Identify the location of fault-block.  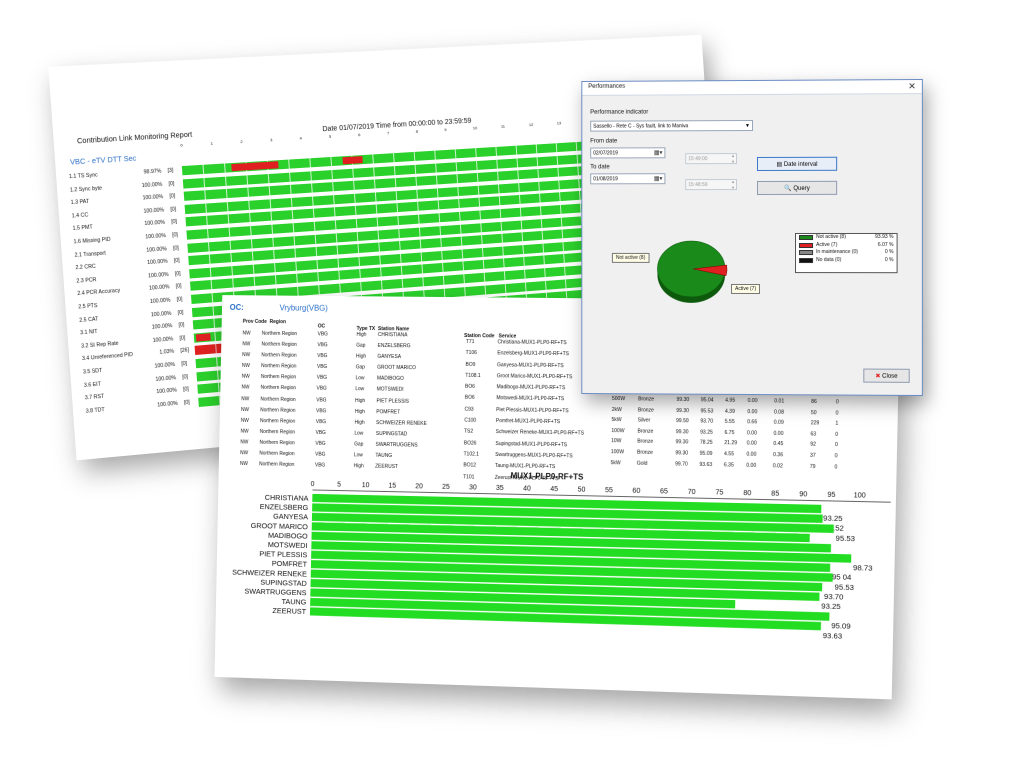
(352, 160).